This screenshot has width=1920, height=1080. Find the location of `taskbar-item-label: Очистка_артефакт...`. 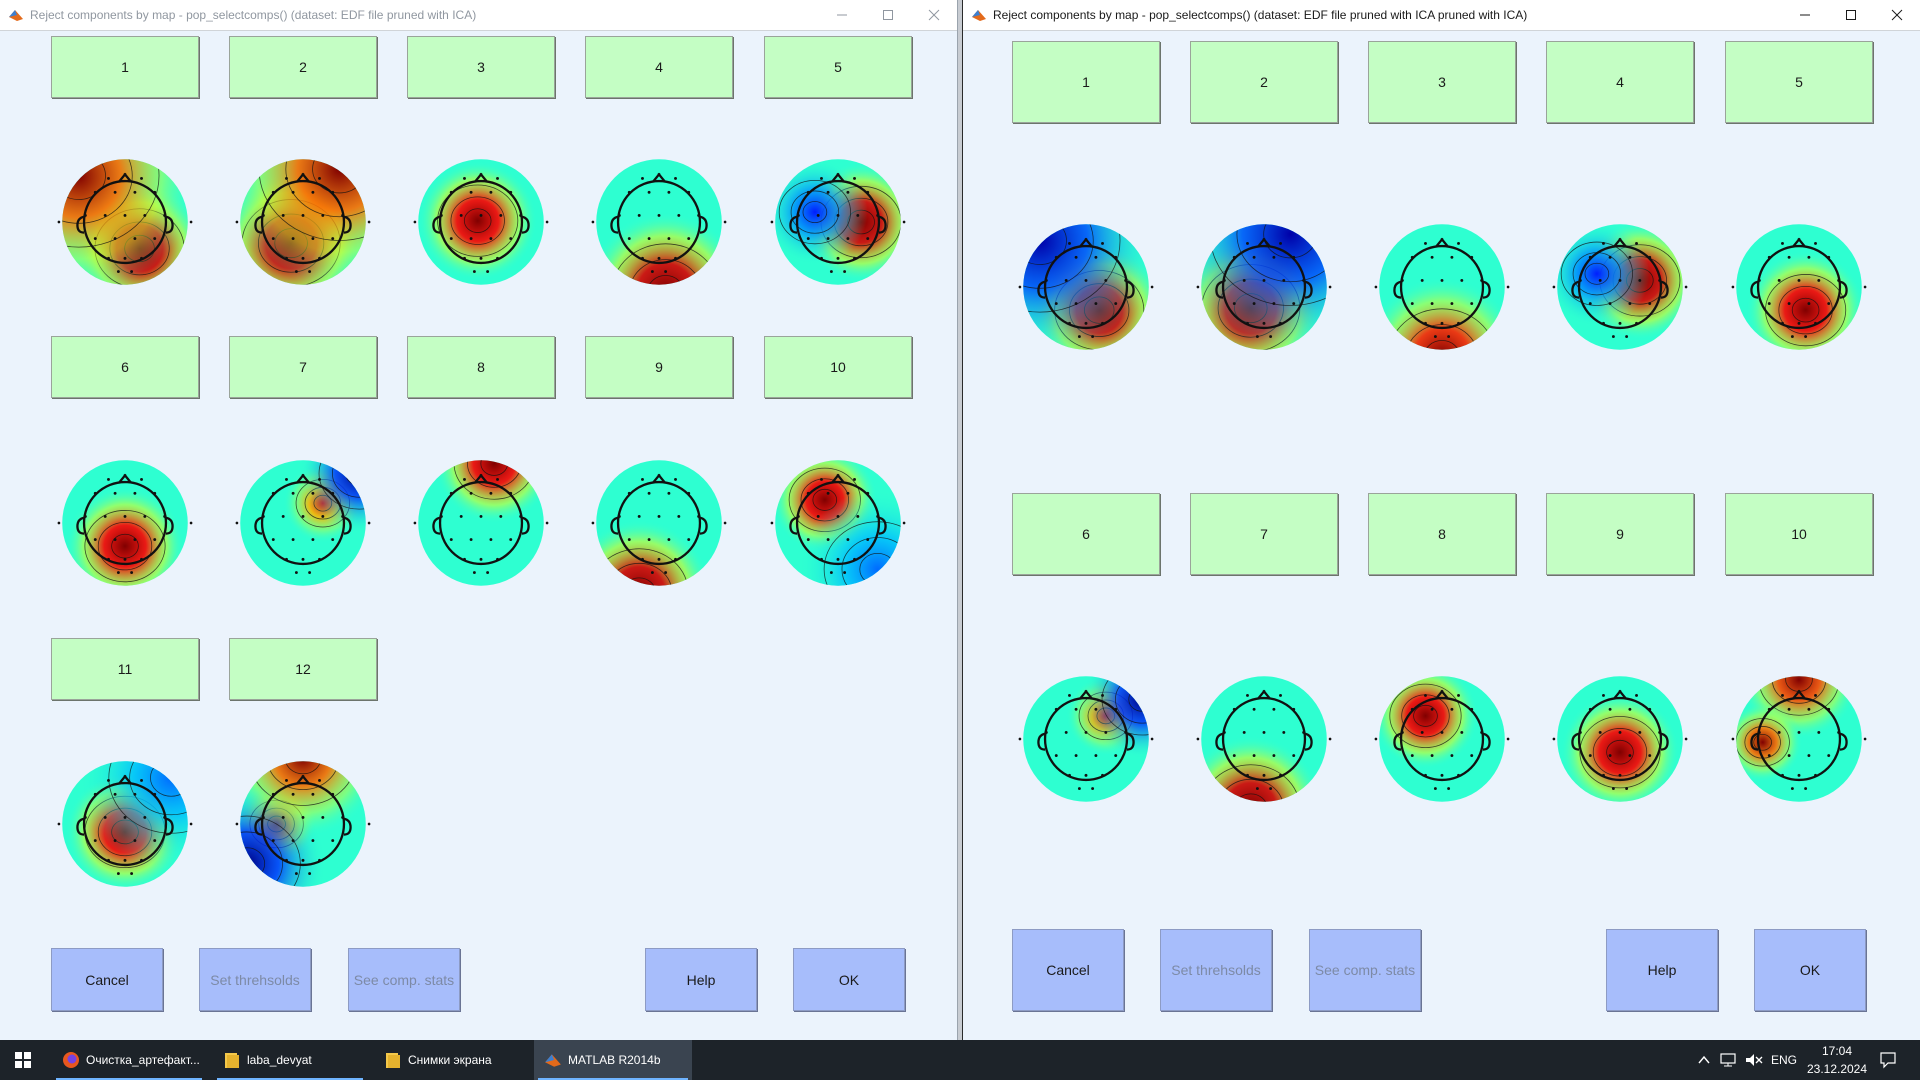

taskbar-item-label: Очистка_артефакт... is located at coordinates (143, 1060).